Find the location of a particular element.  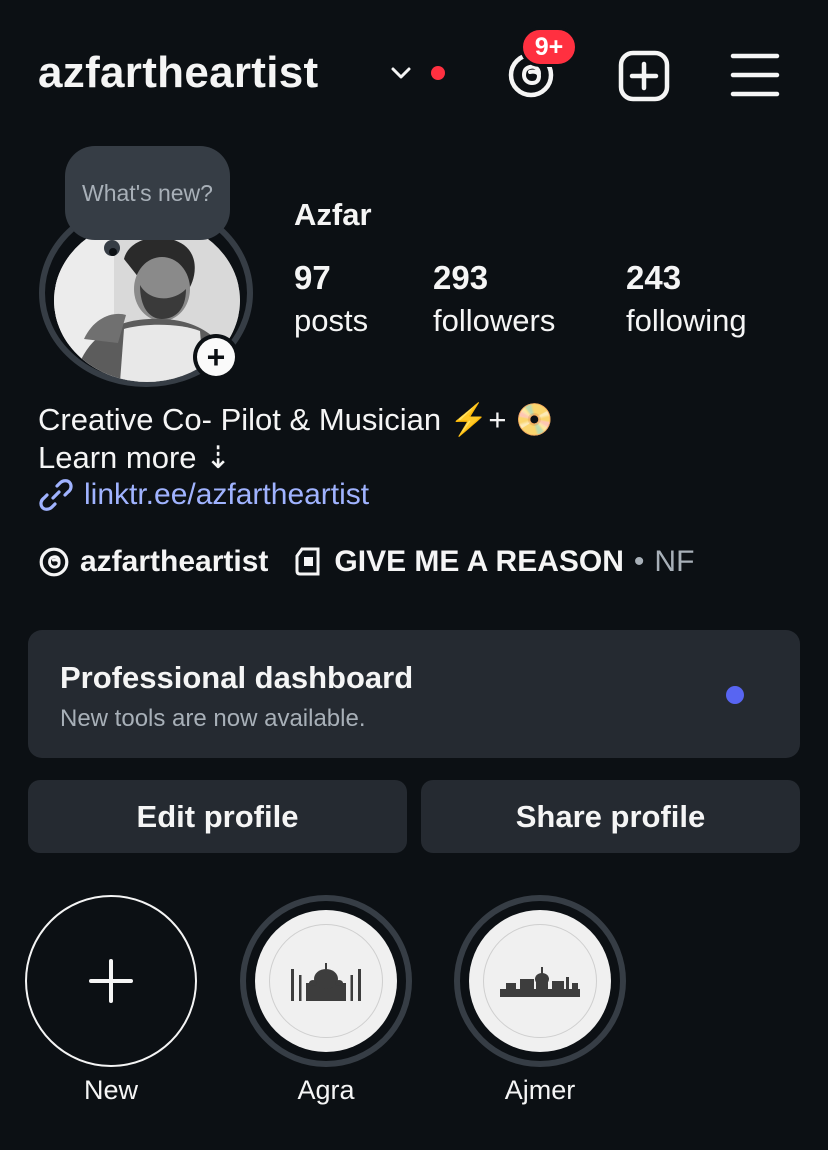

note-bubble-tail-hole is located at coordinates (113, 252).